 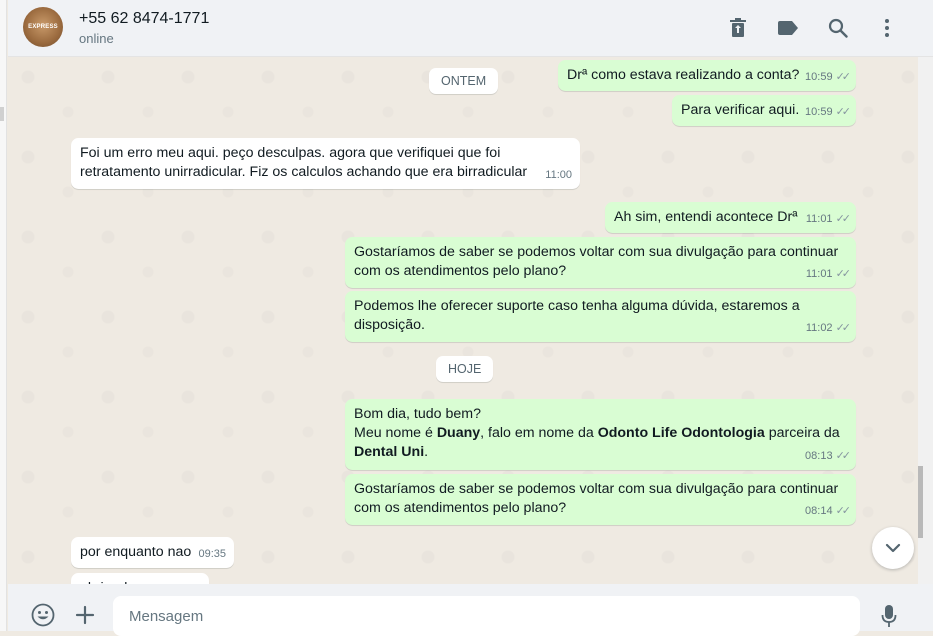 I want to click on menu-button, so click(x=887, y=28).